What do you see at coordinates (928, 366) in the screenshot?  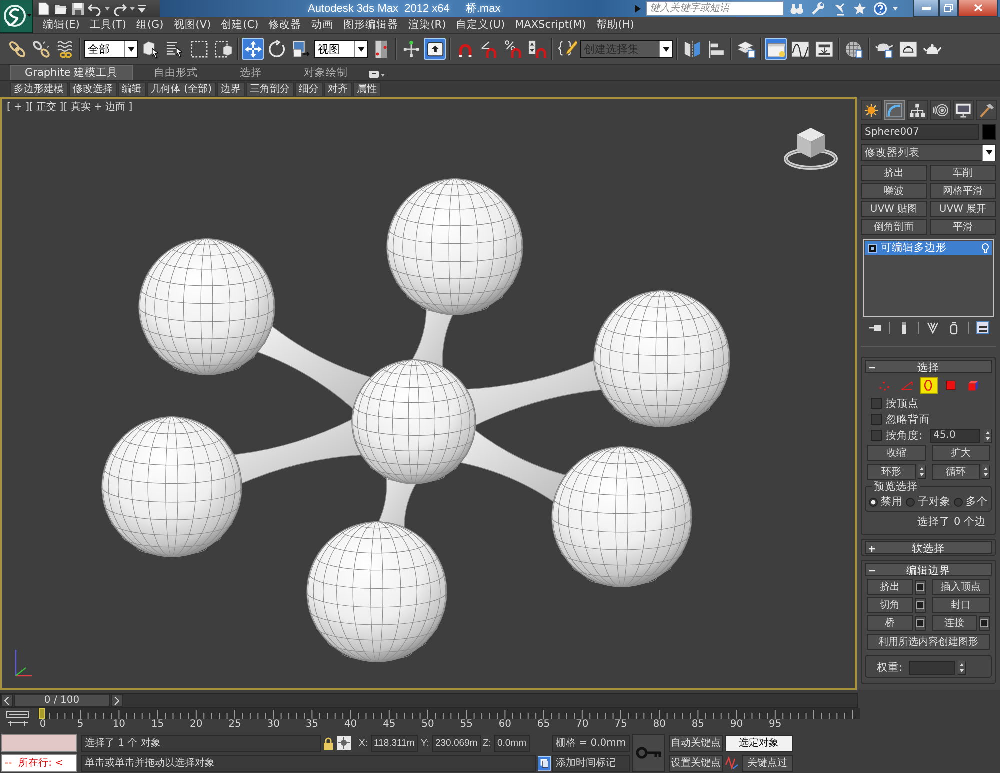 I see `rollout-header: 选择` at bounding box center [928, 366].